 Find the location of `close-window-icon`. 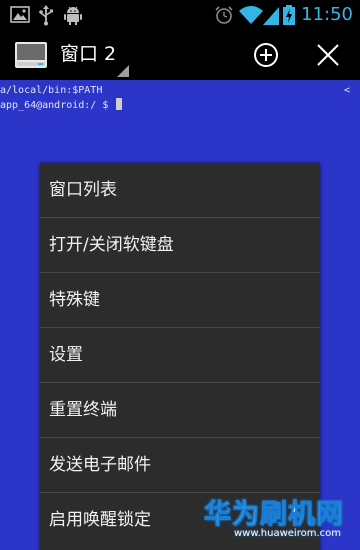

close-window-icon is located at coordinates (328, 55).